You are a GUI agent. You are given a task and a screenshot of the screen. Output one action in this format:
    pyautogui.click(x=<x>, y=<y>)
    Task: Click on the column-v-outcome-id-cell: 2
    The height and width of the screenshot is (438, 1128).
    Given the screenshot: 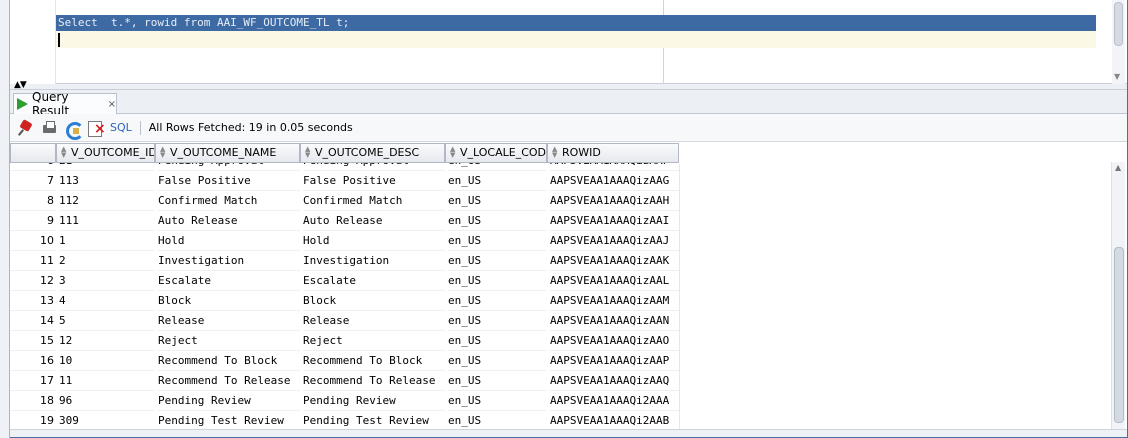 What is the action you would take?
    pyautogui.click(x=107, y=261)
    